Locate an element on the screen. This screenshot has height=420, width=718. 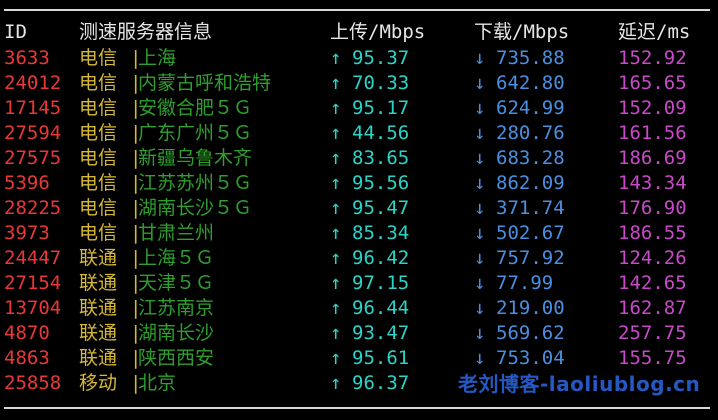
upload-speed: 95.17 is located at coordinates (381, 108).